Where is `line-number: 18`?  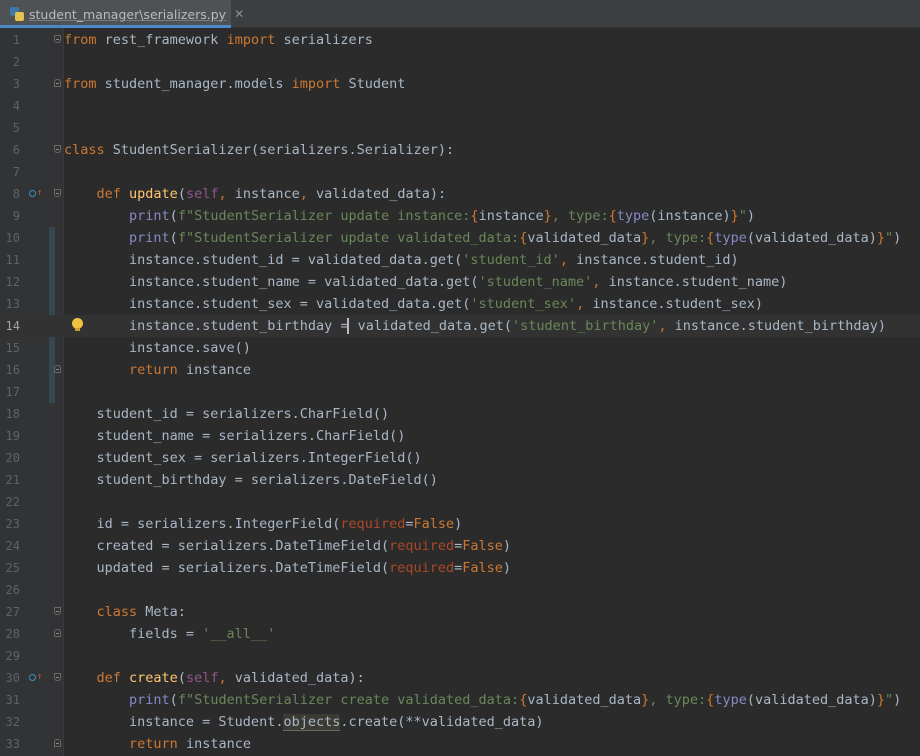 line-number: 18 is located at coordinates (12, 414).